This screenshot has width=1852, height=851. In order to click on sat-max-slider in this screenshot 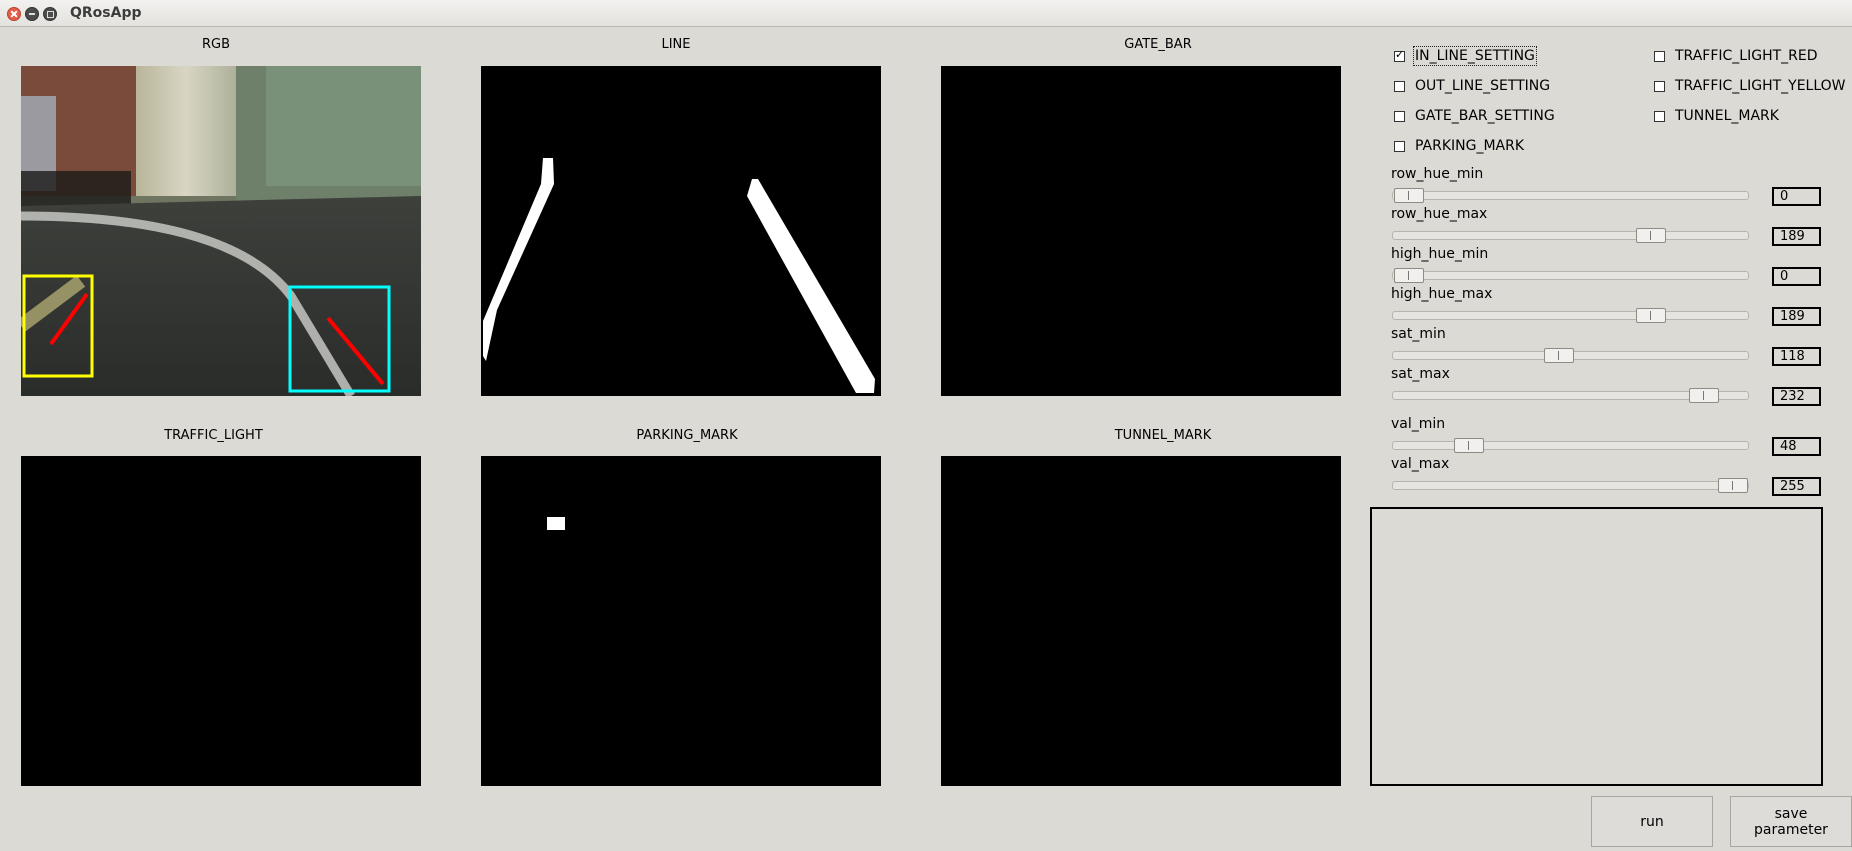, I will do `click(1570, 395)`.